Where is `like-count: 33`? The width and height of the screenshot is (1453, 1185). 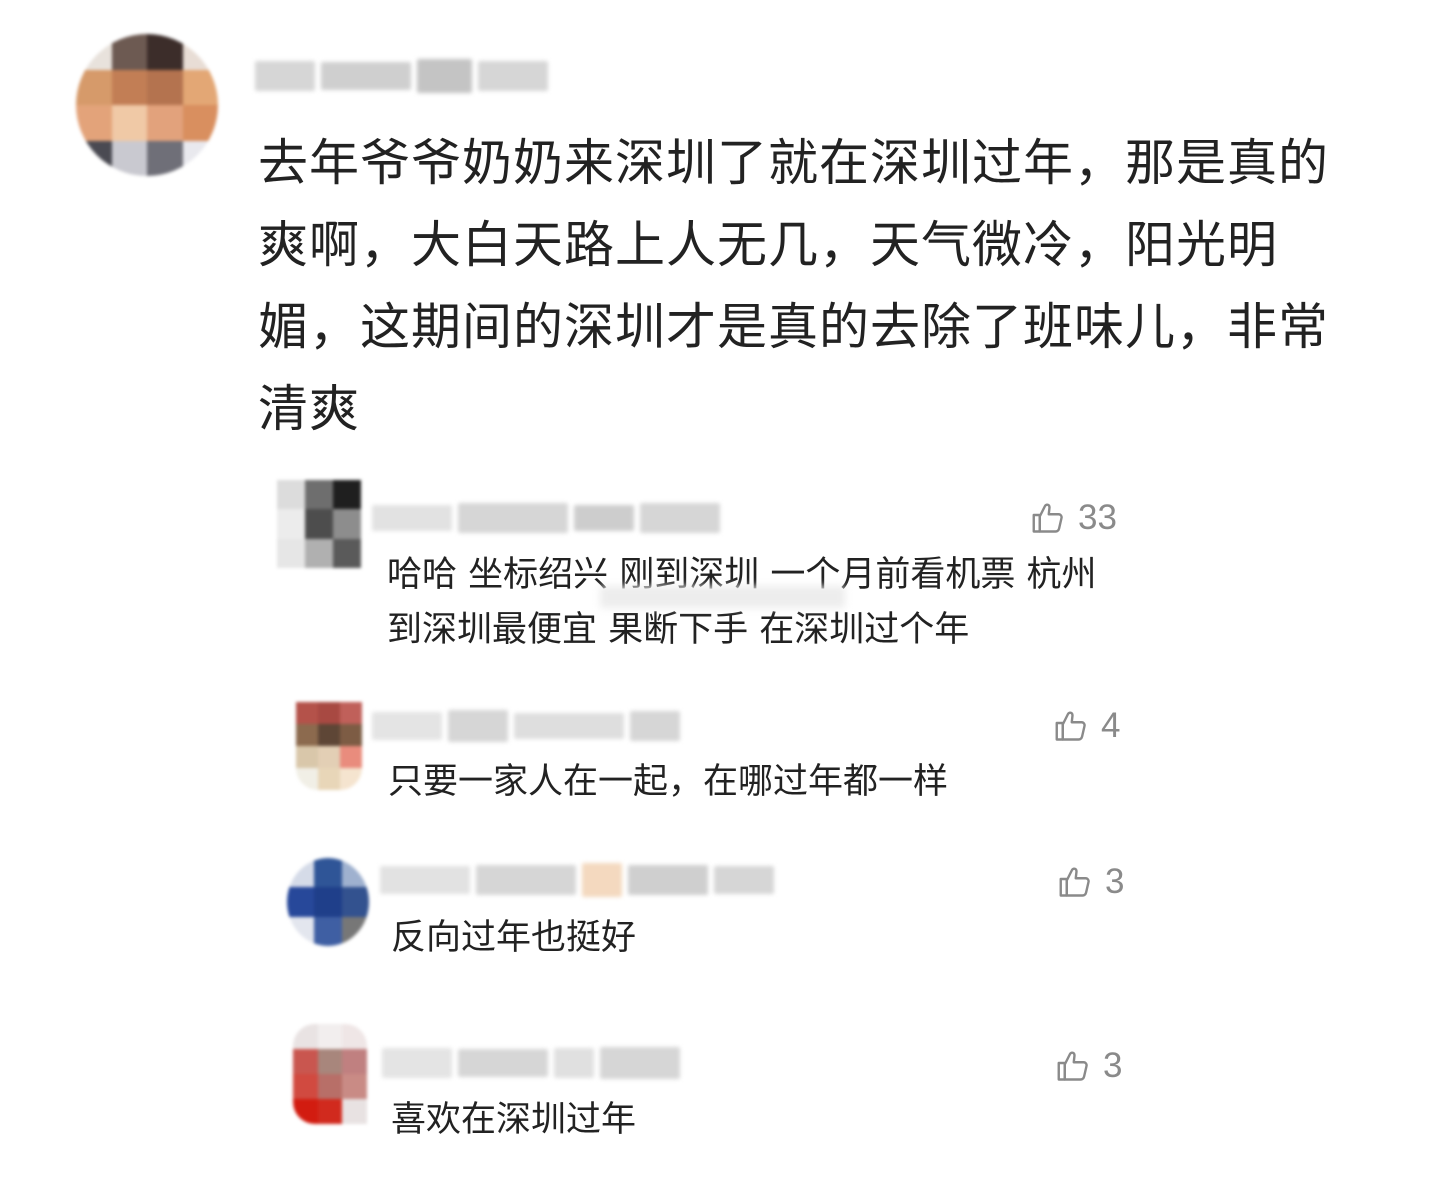
like-count: 33 is located at coordinates (1097, 517).